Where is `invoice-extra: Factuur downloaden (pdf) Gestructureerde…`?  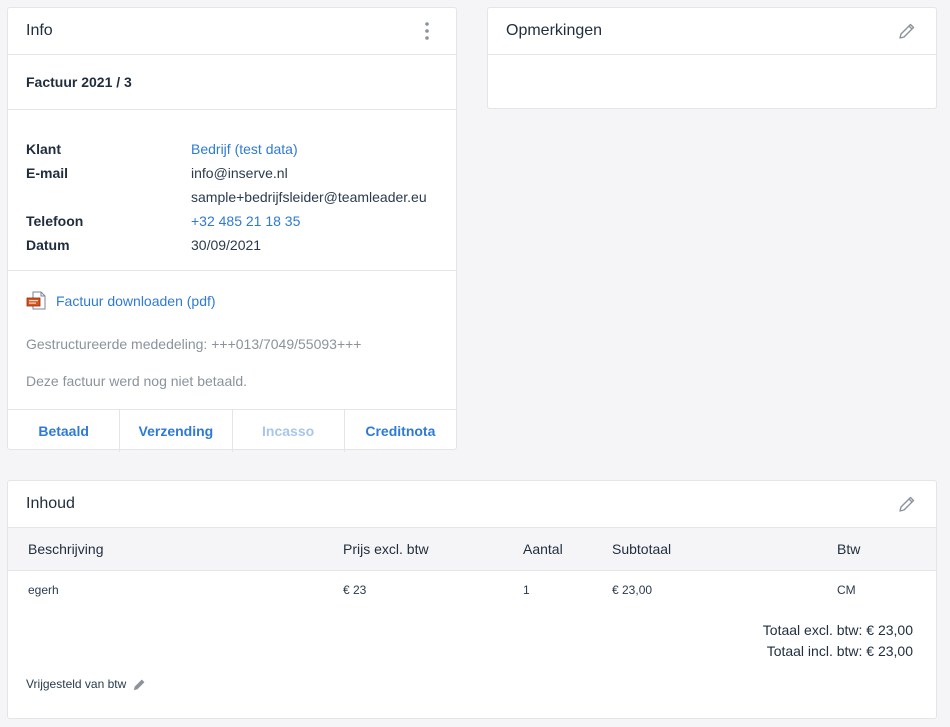
invoice-extra: Factuur downloaden (pdf) Gestructureerde… is located at coordinates (232, 340).